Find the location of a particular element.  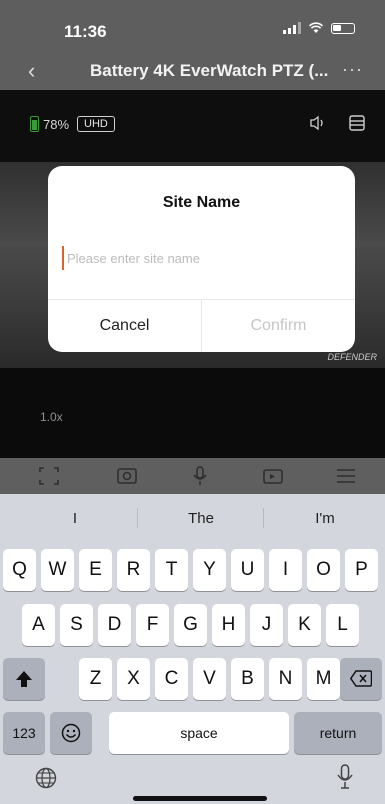

key-f: F is located at coordinates (152, 625).